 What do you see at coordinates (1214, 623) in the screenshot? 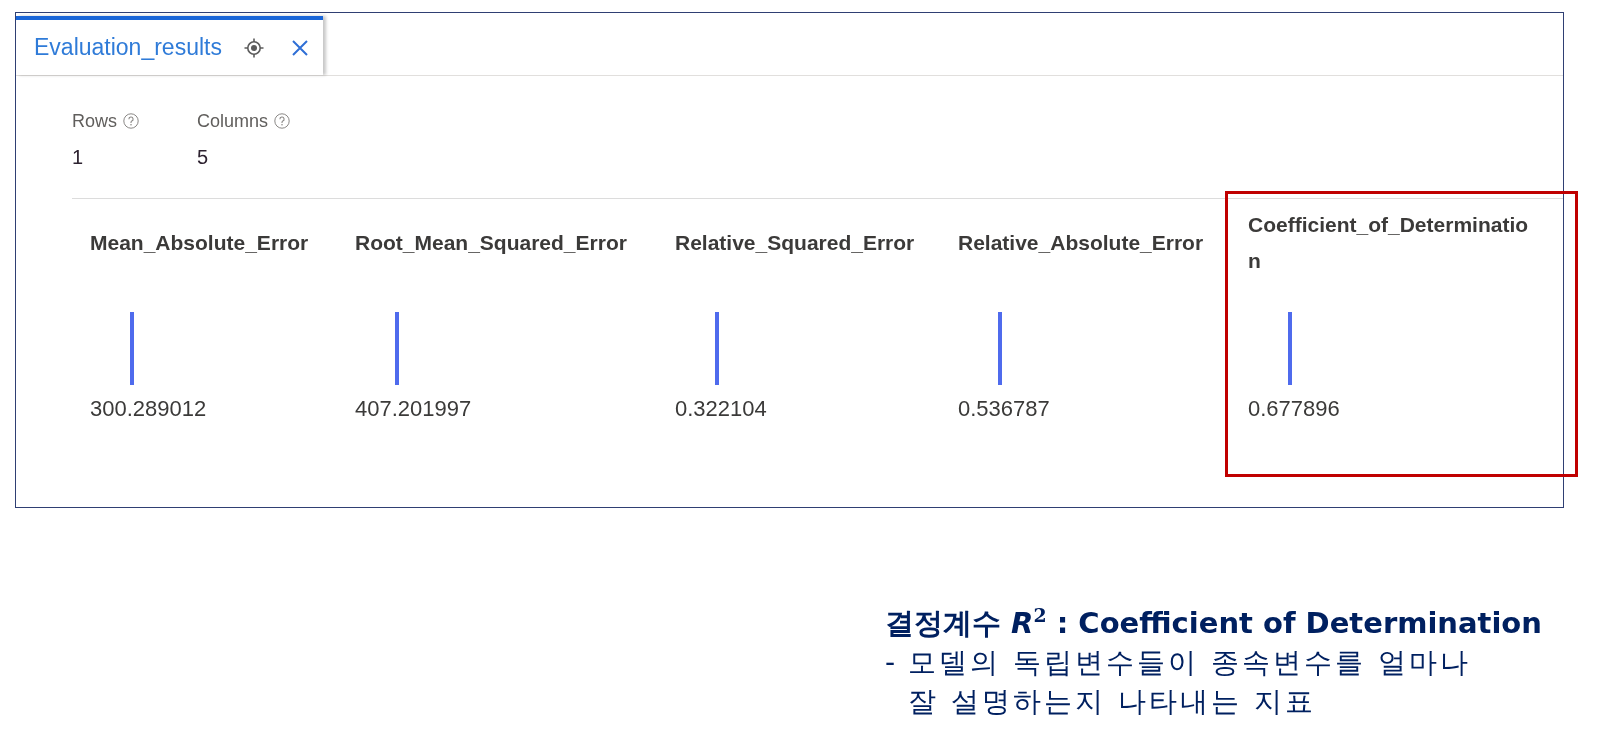
I see `note-heading: 결정계수 R$^{2}$ : Coefficient of Determination` at bounding box center [1214, 623].